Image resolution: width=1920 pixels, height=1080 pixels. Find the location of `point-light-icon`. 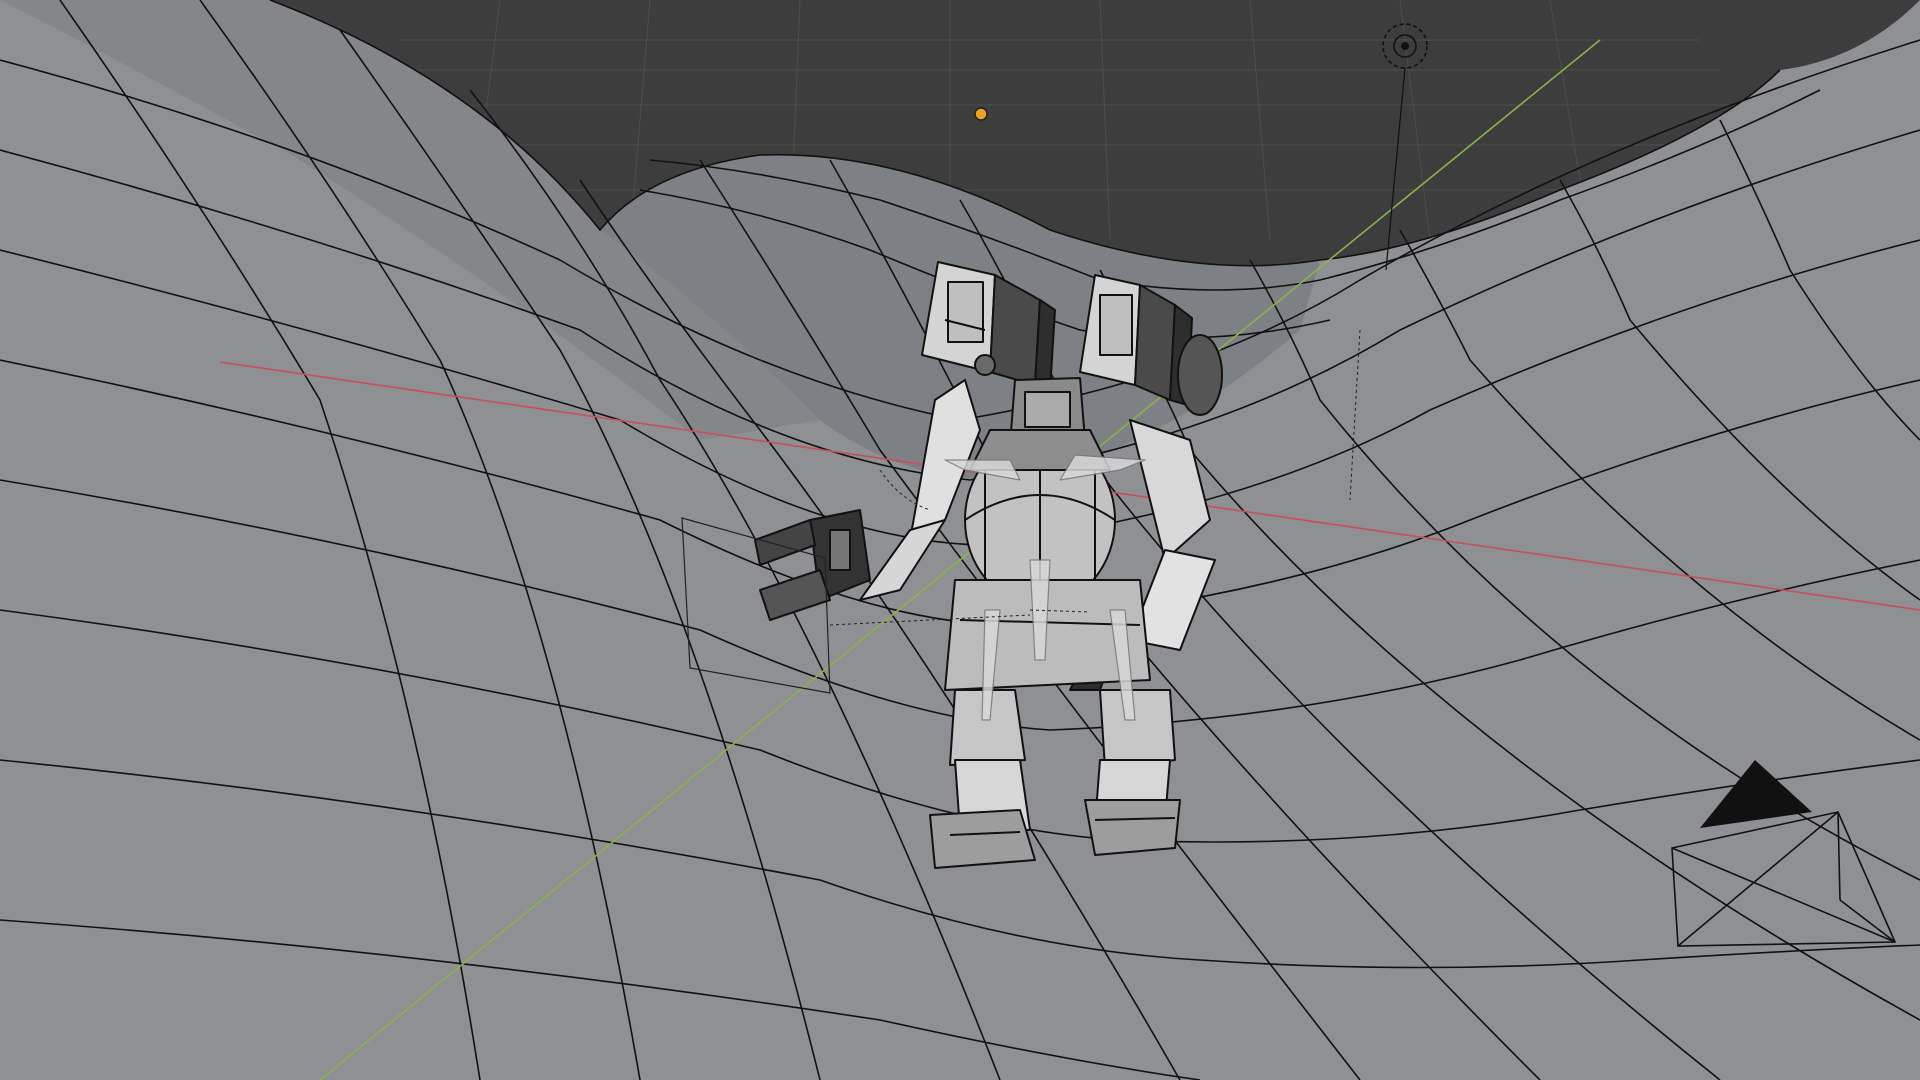

point-light-icon is located at coordinates (981, 114).